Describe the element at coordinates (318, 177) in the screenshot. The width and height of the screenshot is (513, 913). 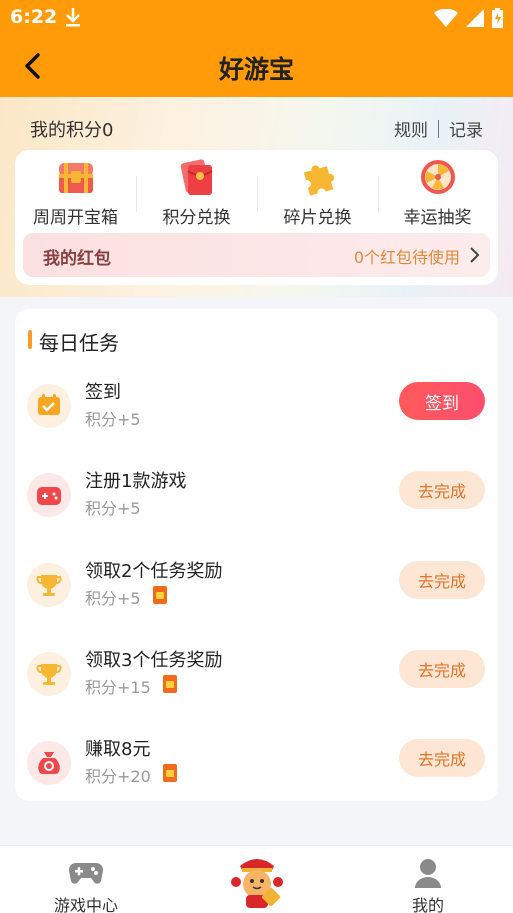
I see `puzzle-piece-icon` at that location.